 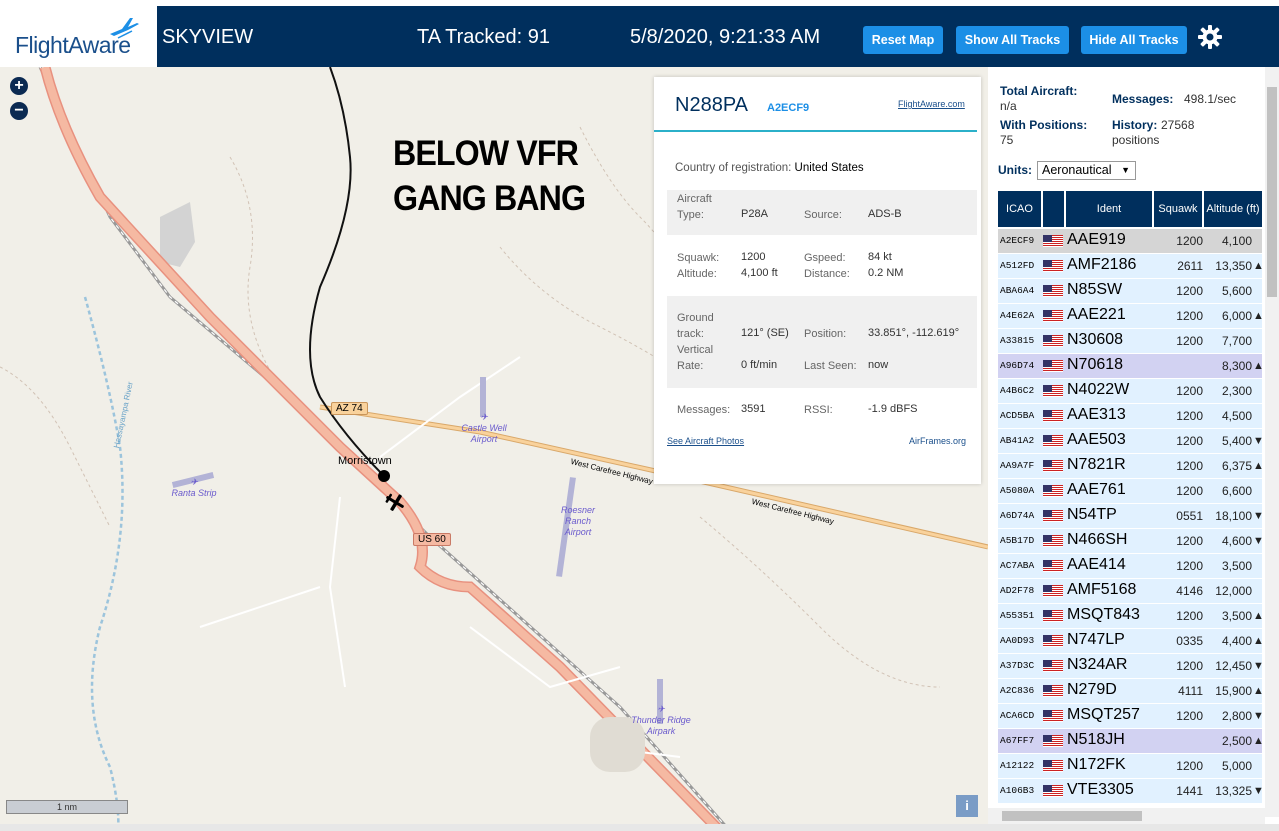 I want to click on ident-cell: AMF5168, so click(x=1102, y=589).